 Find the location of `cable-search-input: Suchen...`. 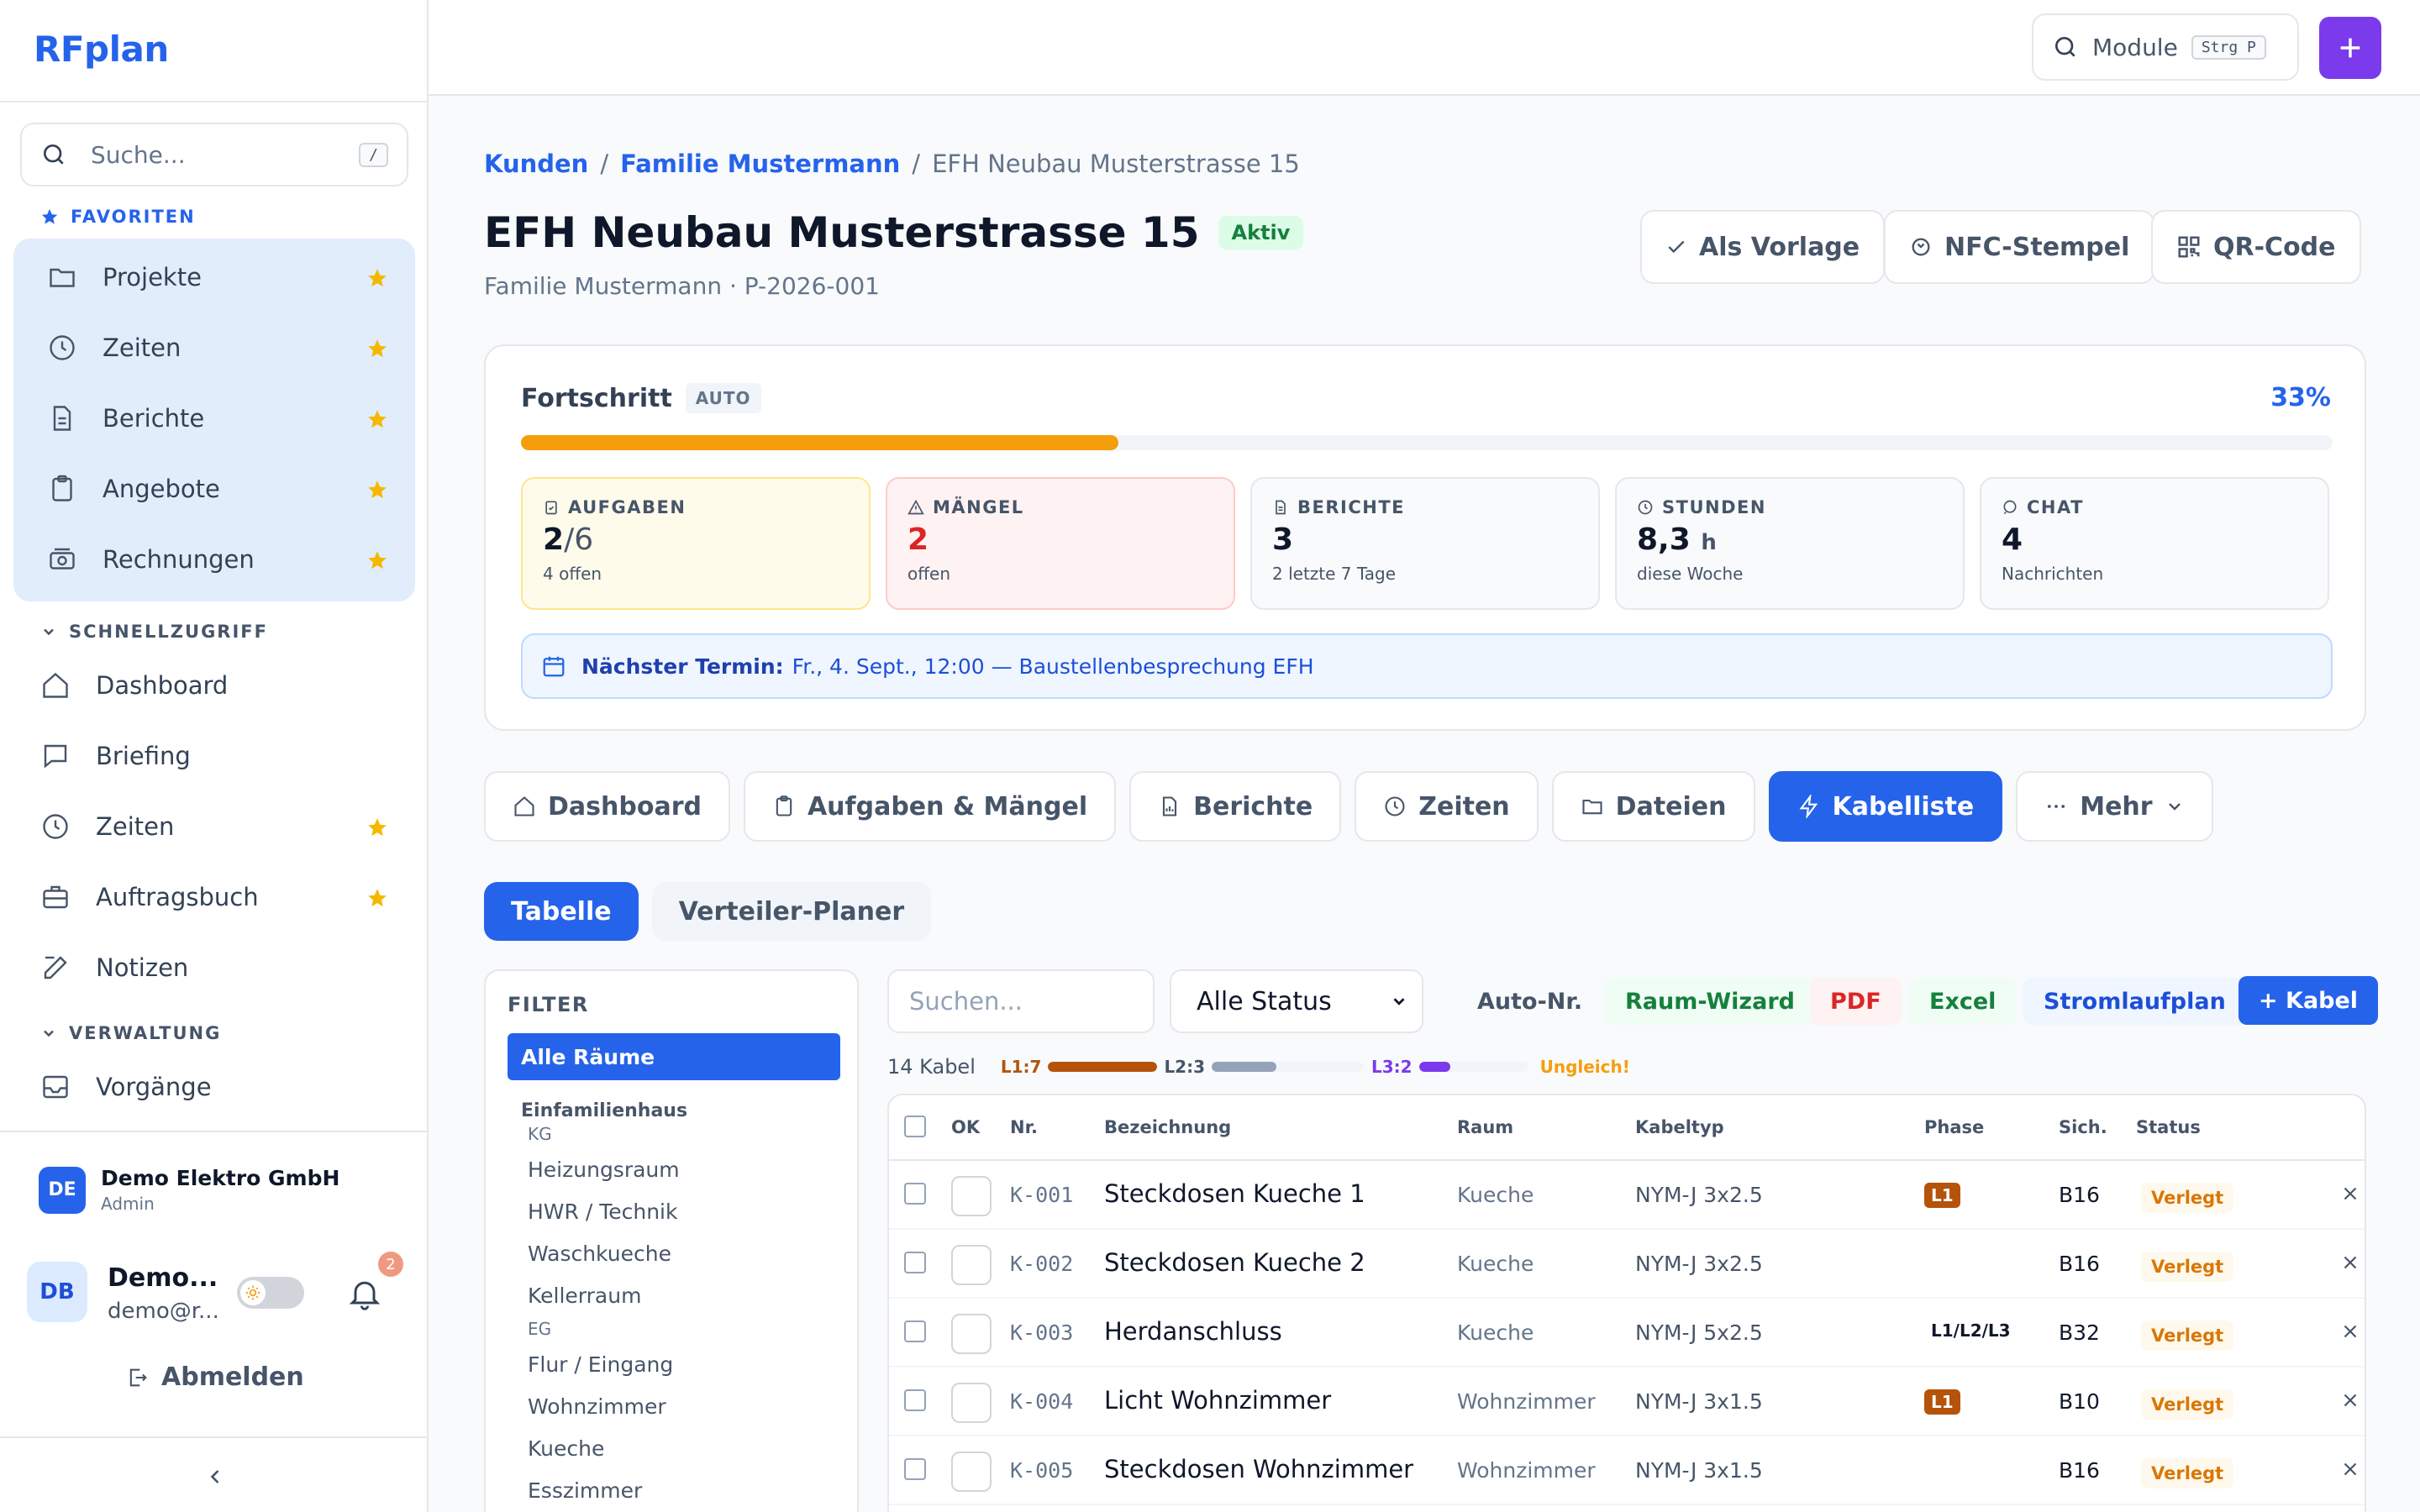

cable-search-input: Suchen... is located at coordinates (1021, 1001).